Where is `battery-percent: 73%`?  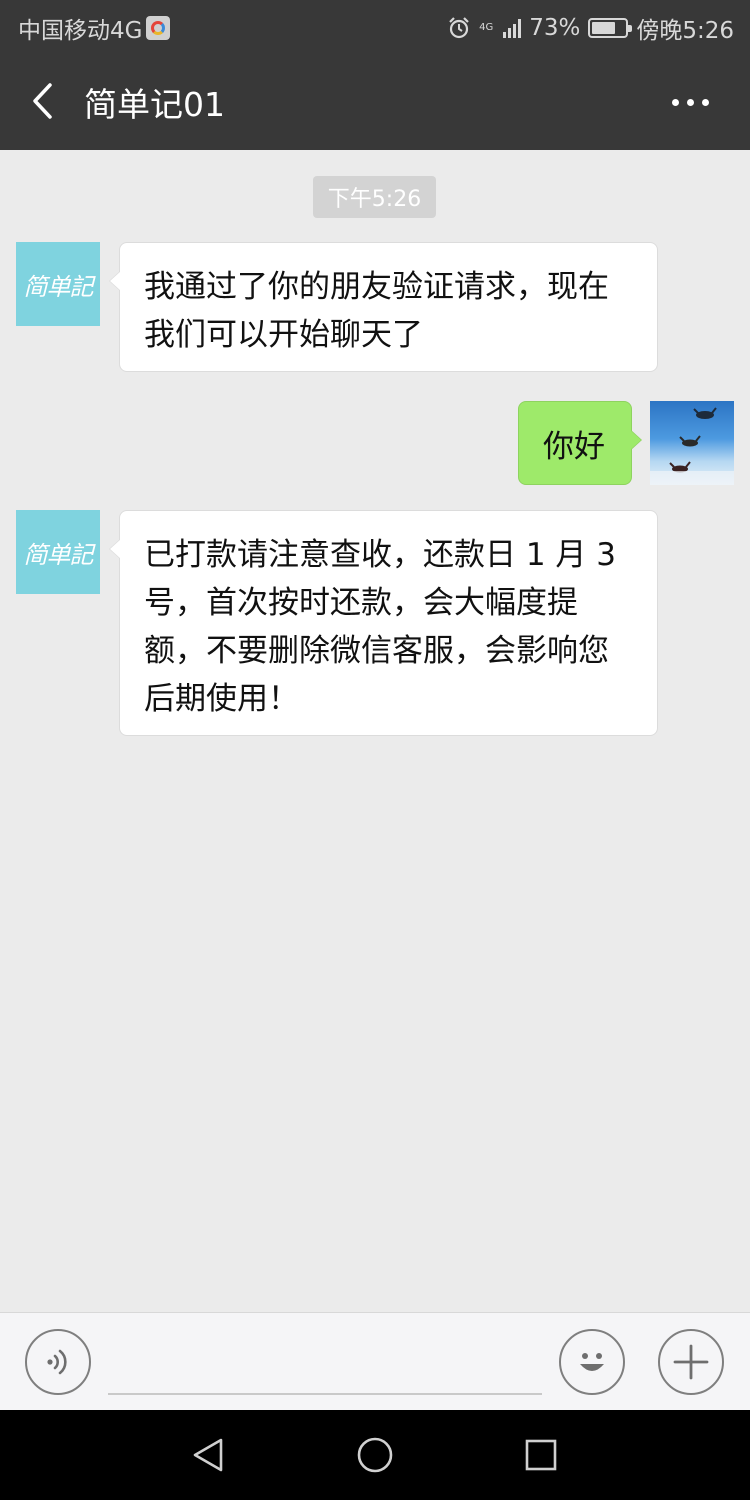
battery-percent: 73% is located at coordinates (555, 28).